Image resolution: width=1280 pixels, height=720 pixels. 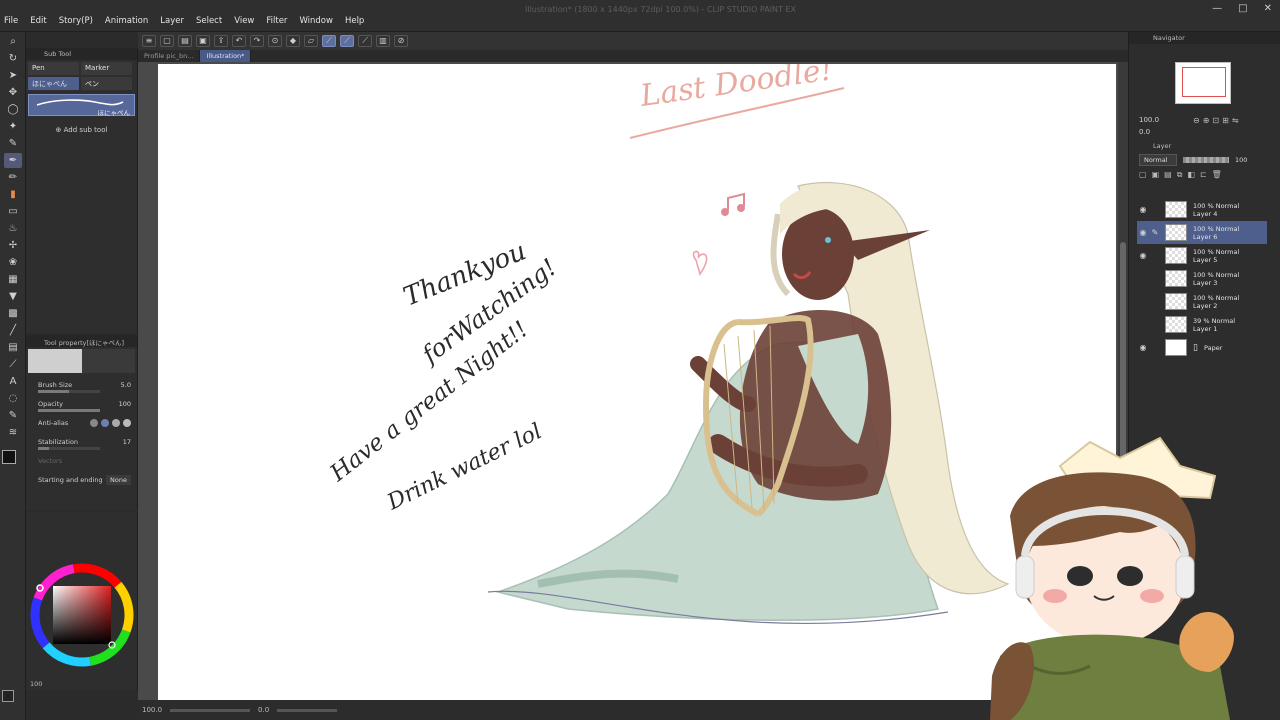 I want to click on save-icon: ▣, so click(x=203, y=41).